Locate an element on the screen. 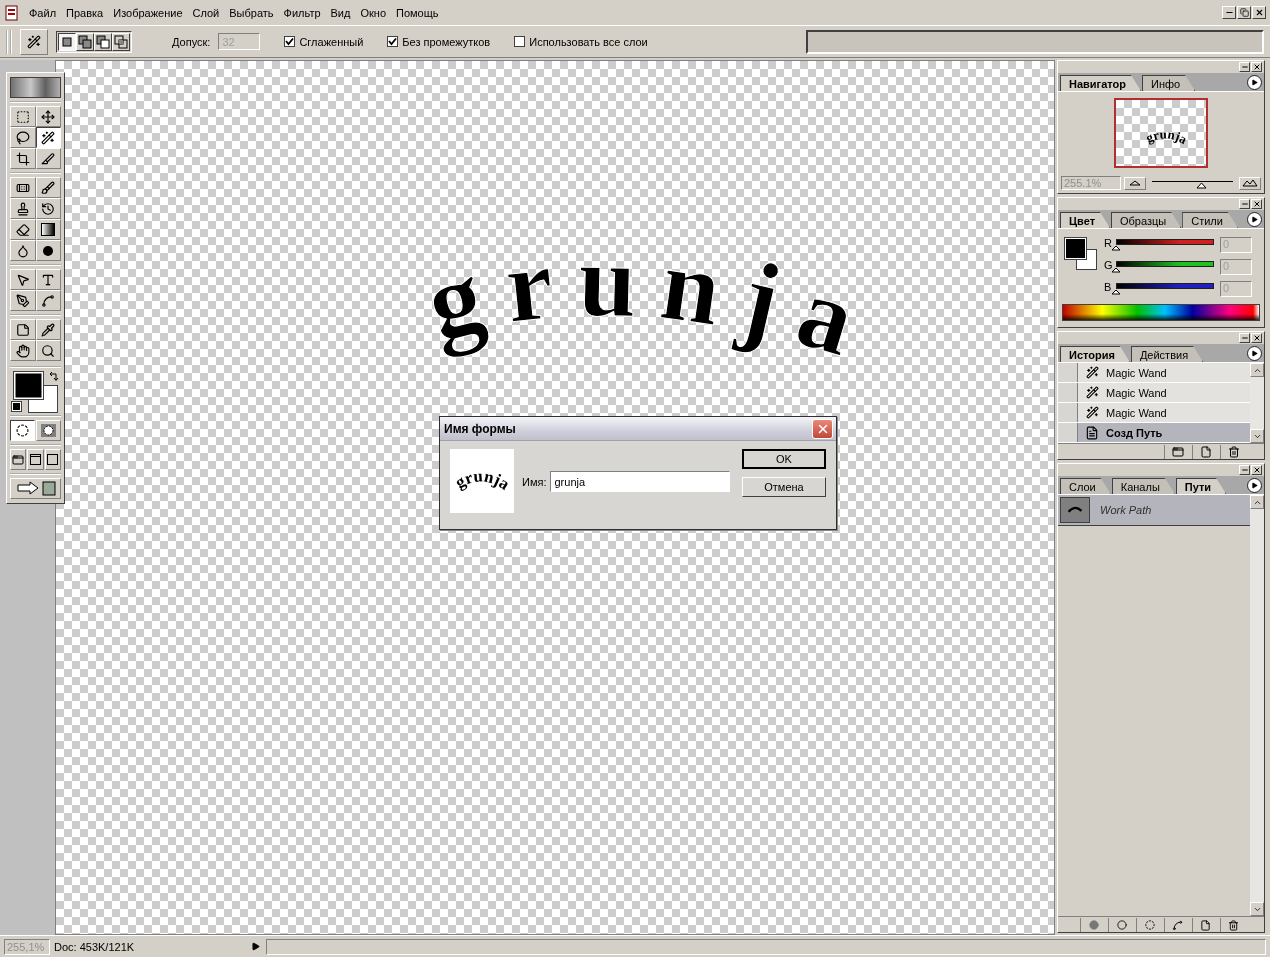 This screenshot has height=957, width=1270. swap-arrow-icon is located at coordinates (53, 376).